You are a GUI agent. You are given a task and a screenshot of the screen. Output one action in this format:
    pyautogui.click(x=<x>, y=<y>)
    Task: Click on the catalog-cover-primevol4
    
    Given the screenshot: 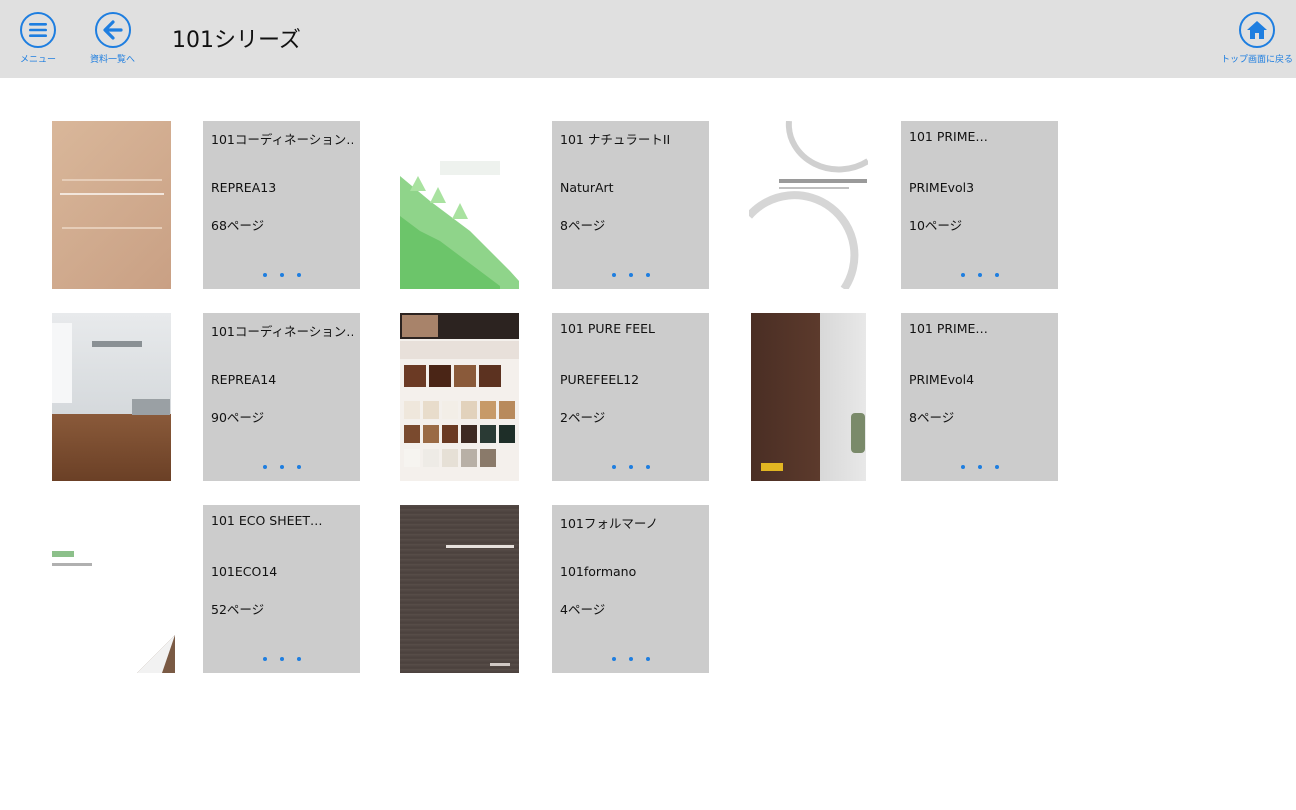 What is the action you would take?
    pyautogui.click(x=808, y=397)
    